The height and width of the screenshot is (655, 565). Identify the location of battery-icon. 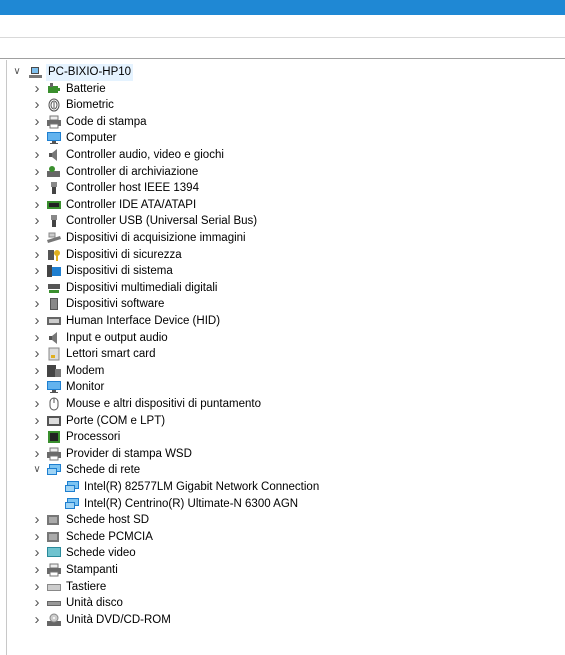
(54, 89).